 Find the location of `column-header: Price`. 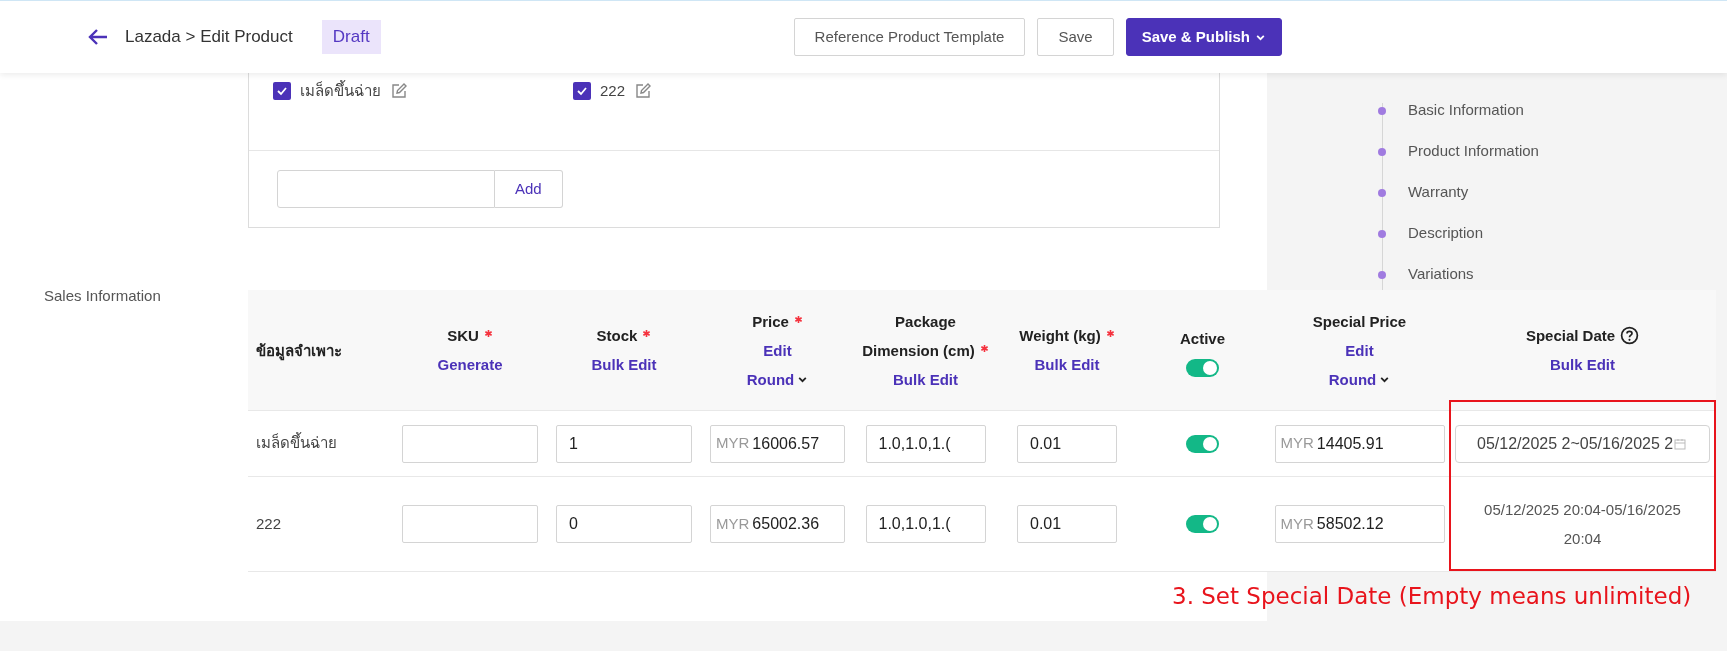

column-header: Price is located at coordinates (770, 321).